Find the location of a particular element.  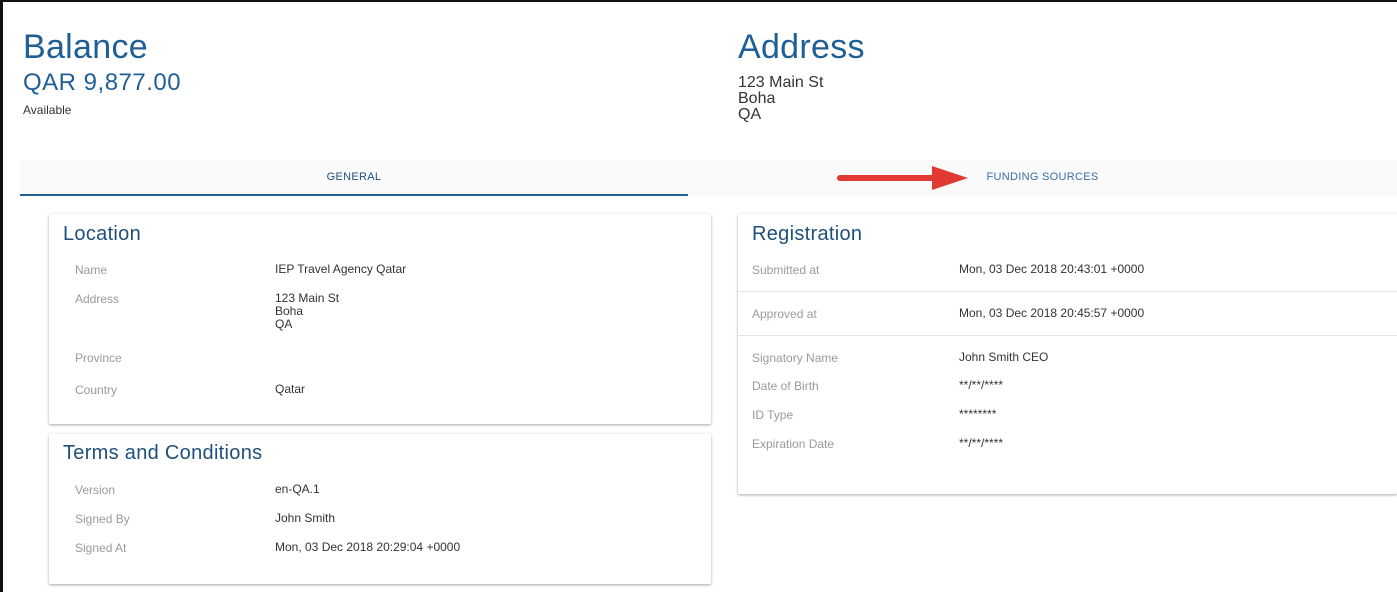

registration-expiration-label: Expiration Date is located at coordinates (793, 444).